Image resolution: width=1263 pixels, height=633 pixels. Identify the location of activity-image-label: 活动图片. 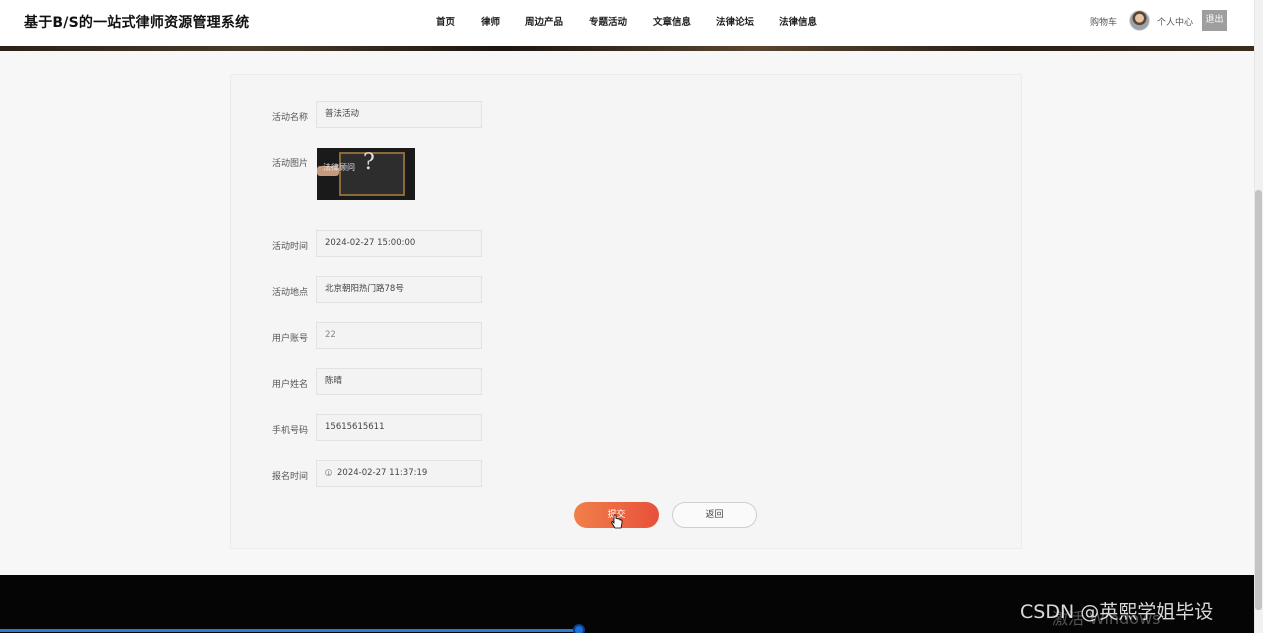
(290, 164).